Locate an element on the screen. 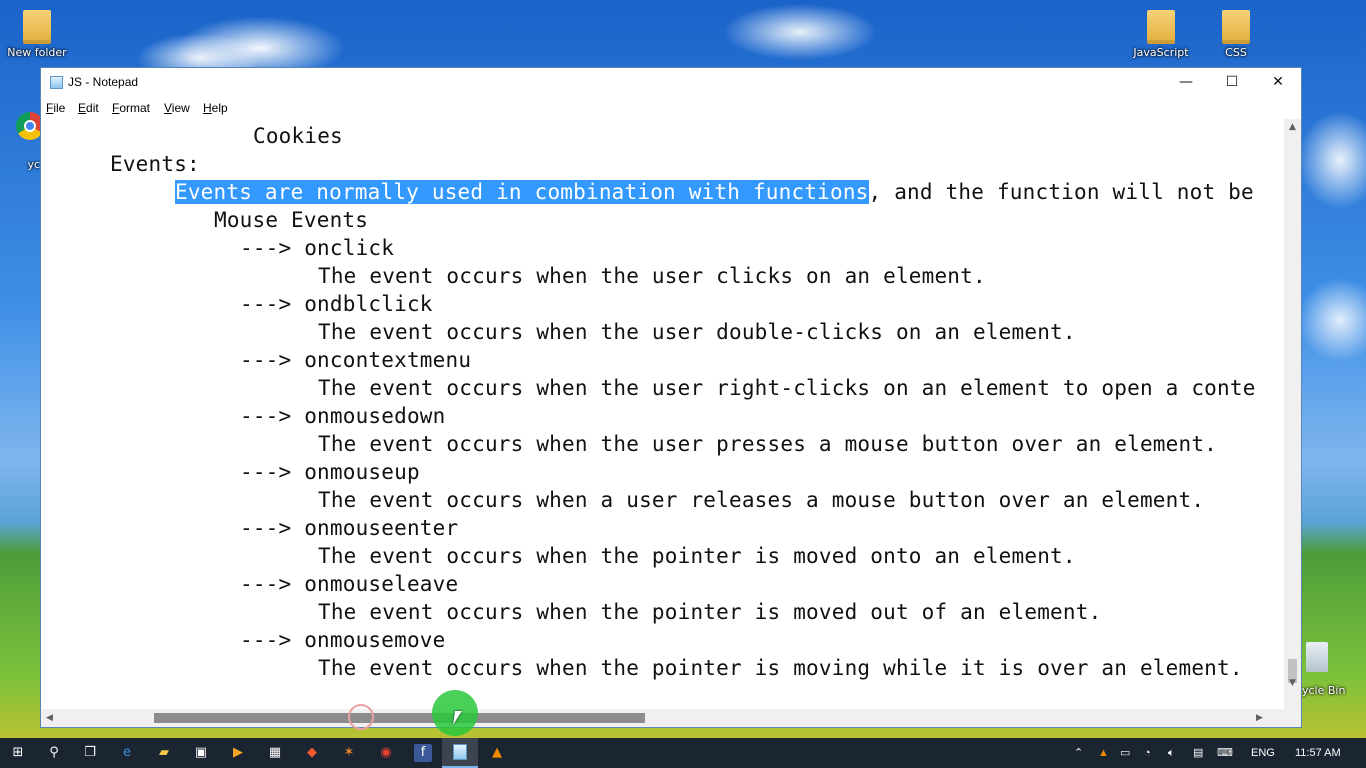 The width and height of the screenshot is (1366, 768). editor-line: ---> onmousemove is located at coordinates (343, 640).